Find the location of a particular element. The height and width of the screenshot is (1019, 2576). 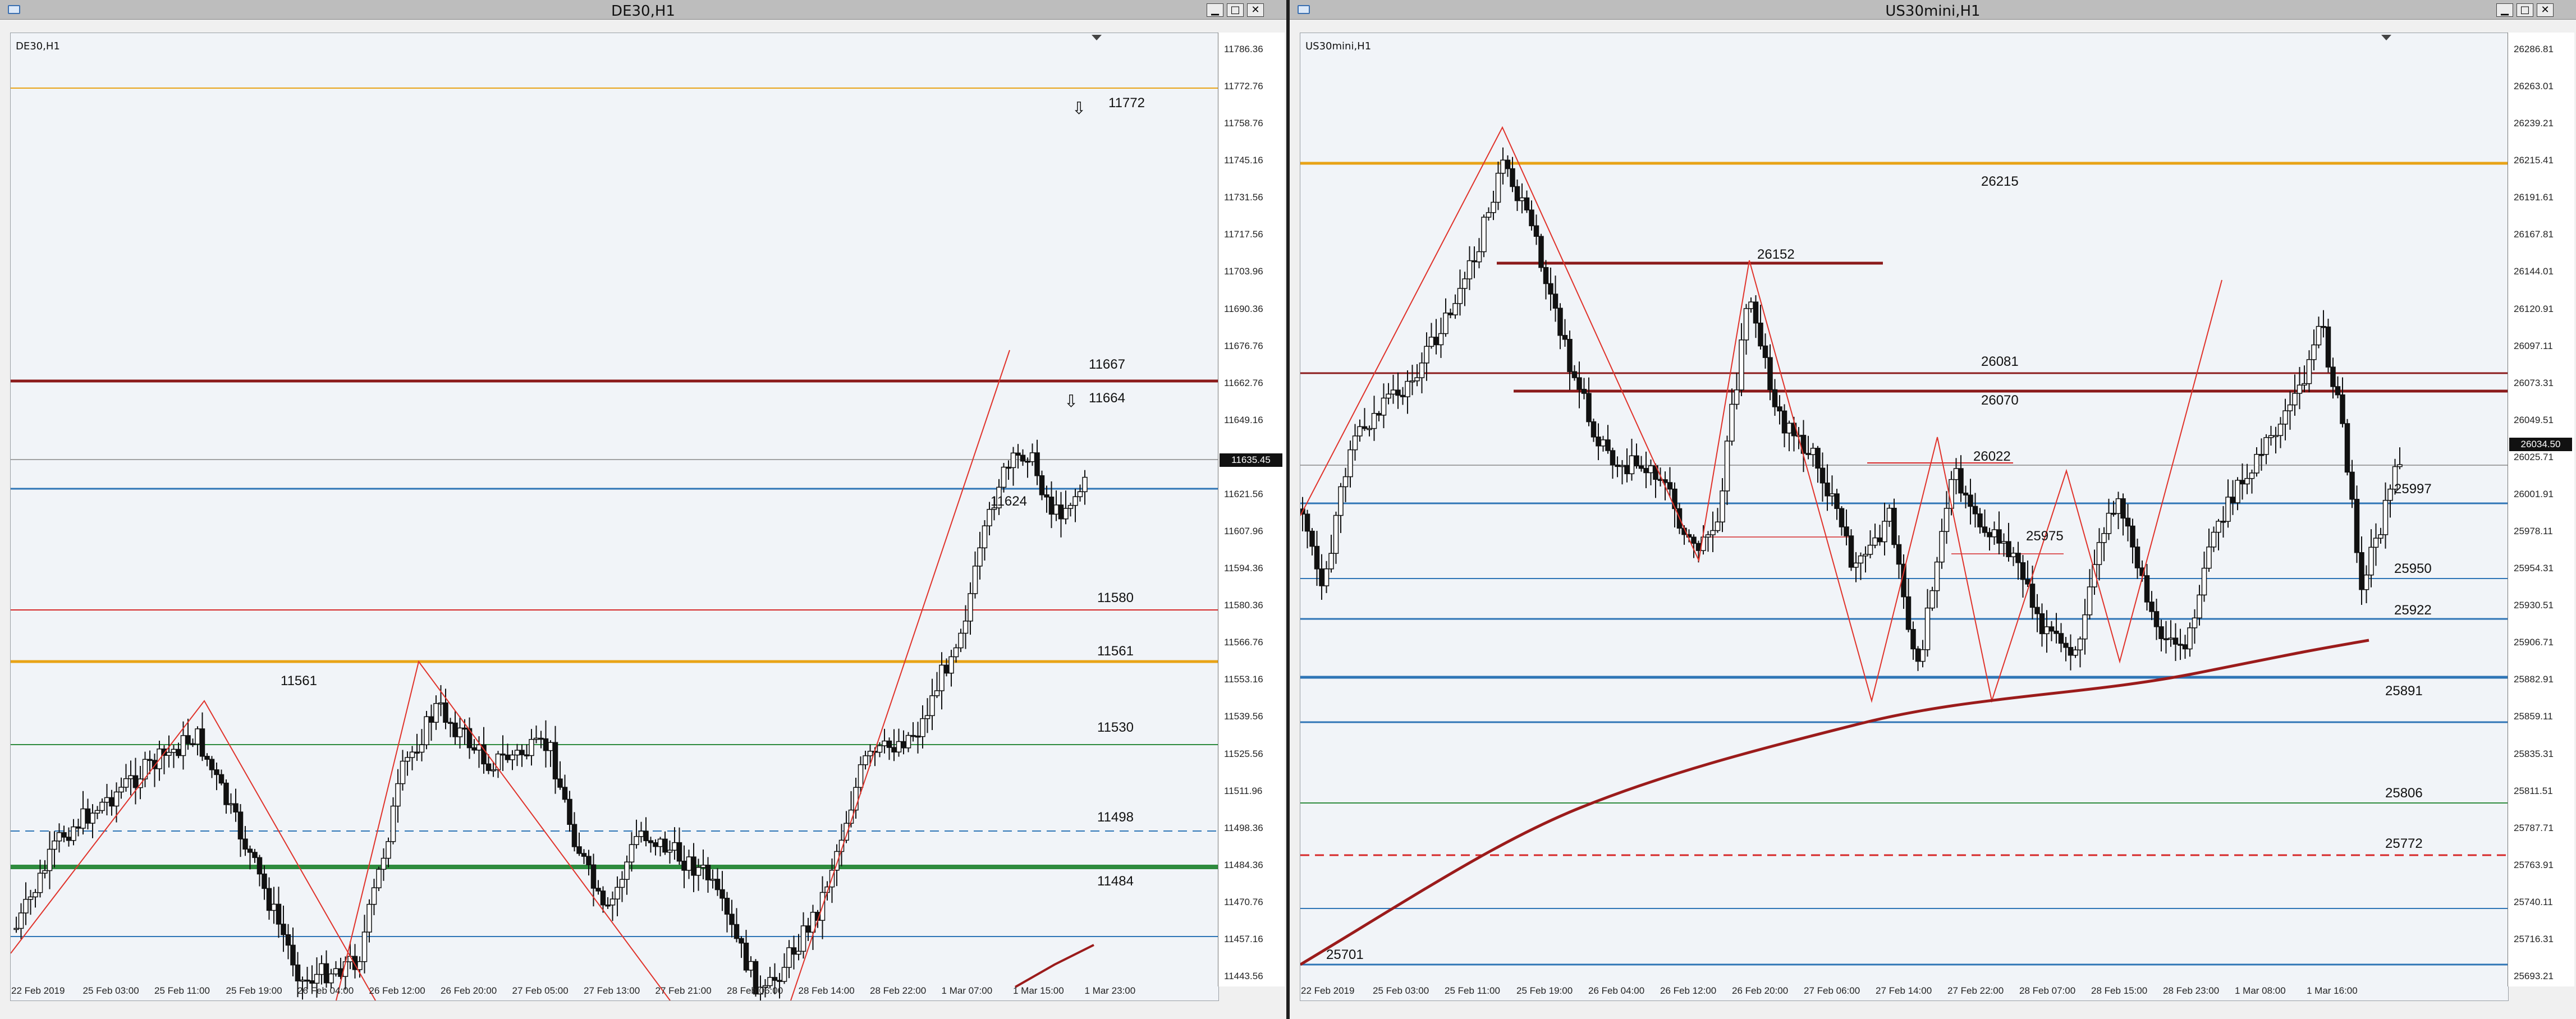

window-titlebar: DE30,H1 ▁ □ ✕ is located at coordinates (643, 10).